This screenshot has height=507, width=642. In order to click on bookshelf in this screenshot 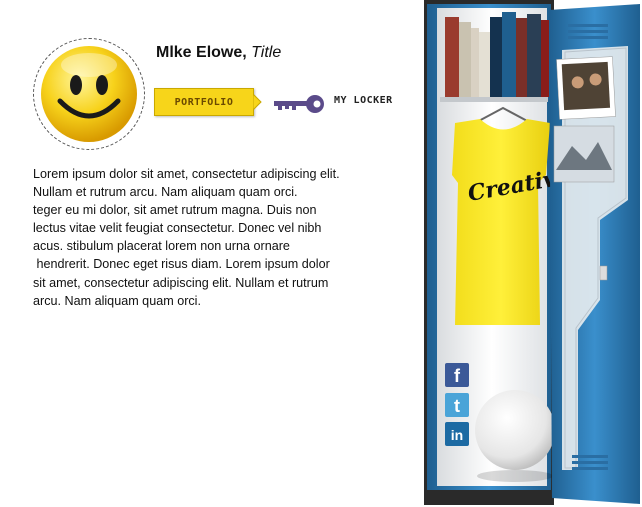, I will do `click(497, 54)`.